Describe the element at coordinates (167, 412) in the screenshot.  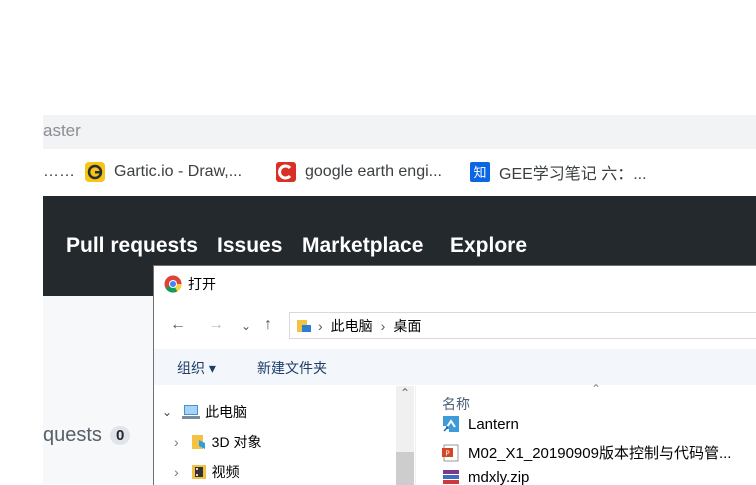
I see `chevron-down-icon: ⌄` at that location.